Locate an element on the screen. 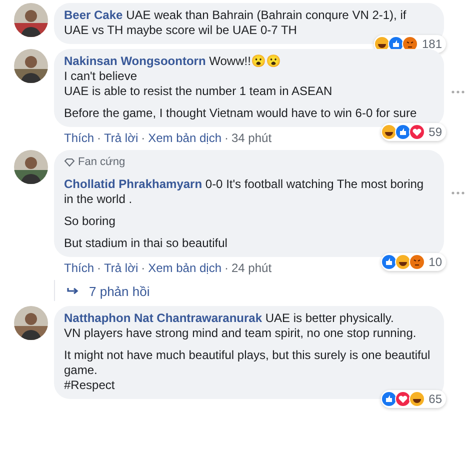 The height and width of the screenshot is (469, 474). comment-text: So boring is located at coordinates (90, 221).